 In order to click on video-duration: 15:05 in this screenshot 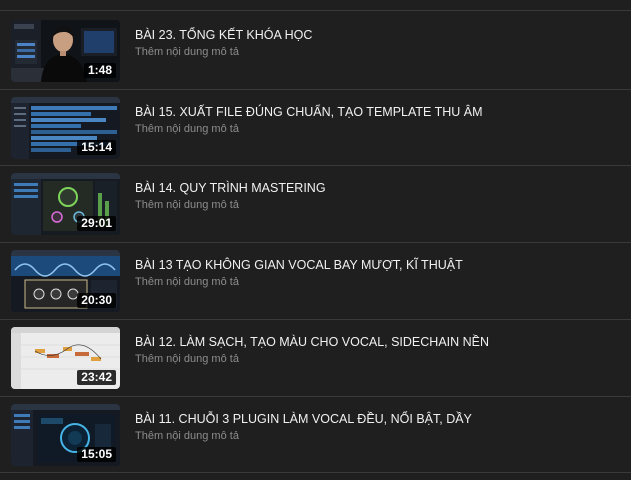, I will do `click(96, 454)`.